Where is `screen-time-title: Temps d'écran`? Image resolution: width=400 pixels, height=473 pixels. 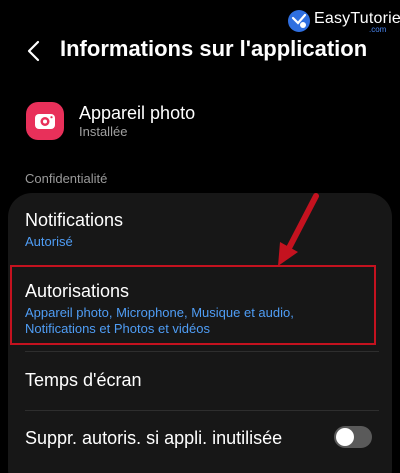 screen-time-title: Temps d'écran is located at coordinates (83, 380).